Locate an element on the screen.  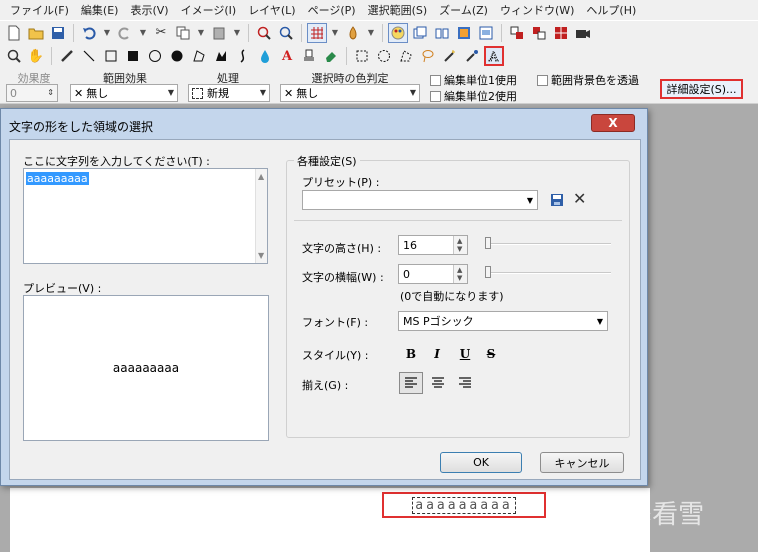
menu-page: ページ(P) is located at coordinates (332, 10).